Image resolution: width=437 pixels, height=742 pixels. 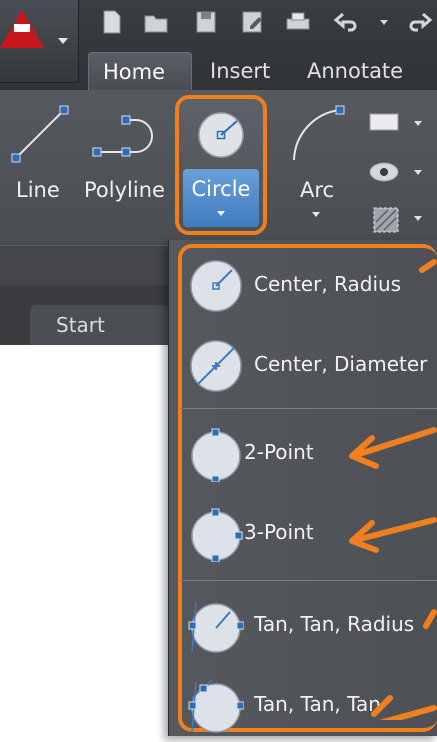 What do you see at coordinates (221, 165) in the screenshot?
I see `circle-button: Circle` at bounding box center [221, 165].